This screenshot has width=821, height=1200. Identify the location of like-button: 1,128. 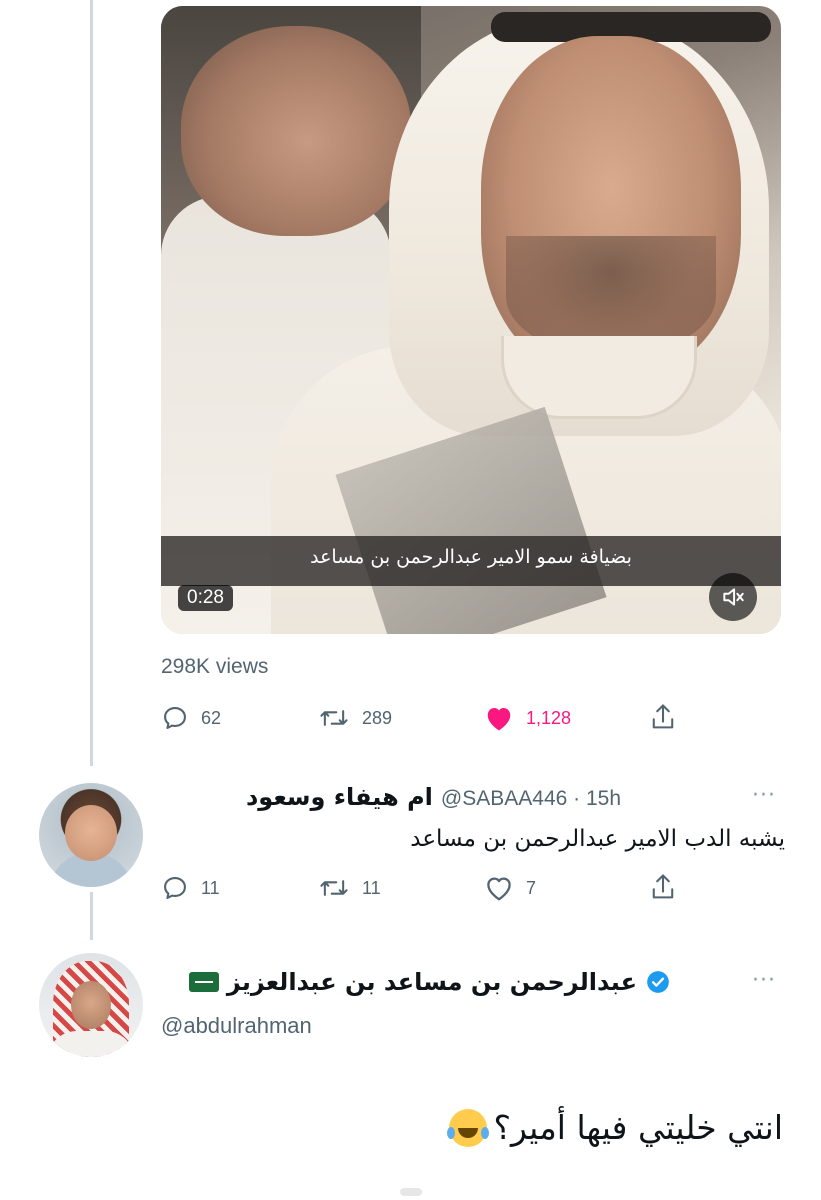
(527, 718).